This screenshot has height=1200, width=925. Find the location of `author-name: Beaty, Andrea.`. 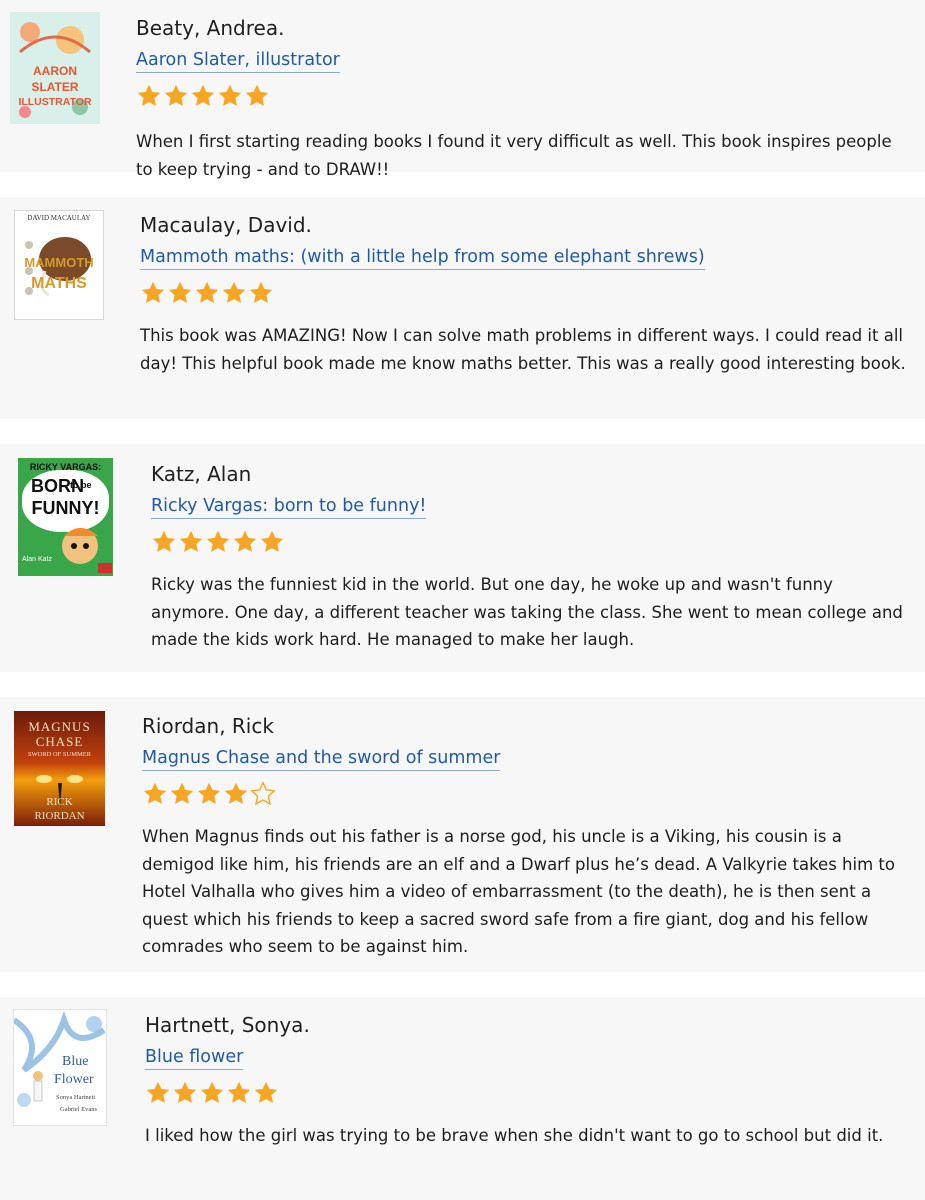

author-name: Beaty, Andrea. is located at coordinates (210, 28).